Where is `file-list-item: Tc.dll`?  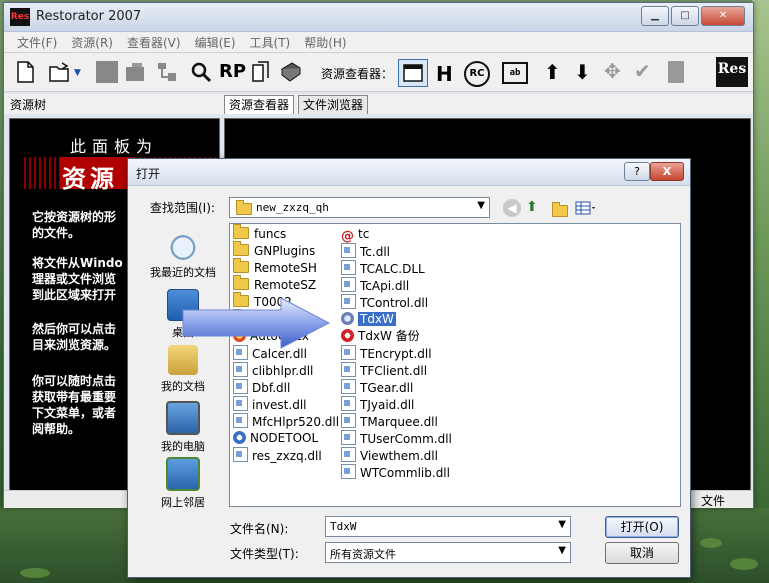 file-list-item: Tc.dll is located at coordinates (365, 251).